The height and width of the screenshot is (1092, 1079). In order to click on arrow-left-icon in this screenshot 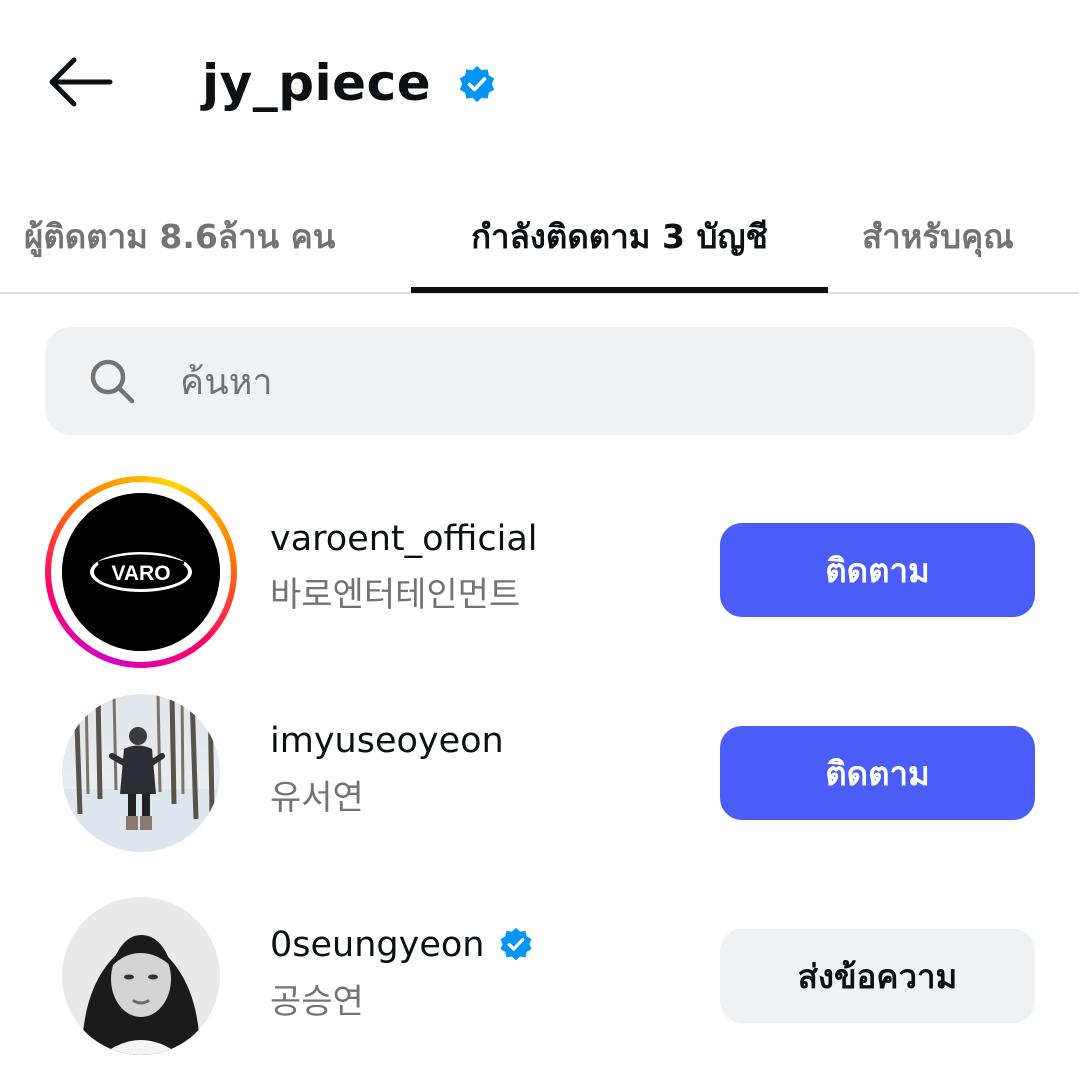, I will do `click(81, 82)`.